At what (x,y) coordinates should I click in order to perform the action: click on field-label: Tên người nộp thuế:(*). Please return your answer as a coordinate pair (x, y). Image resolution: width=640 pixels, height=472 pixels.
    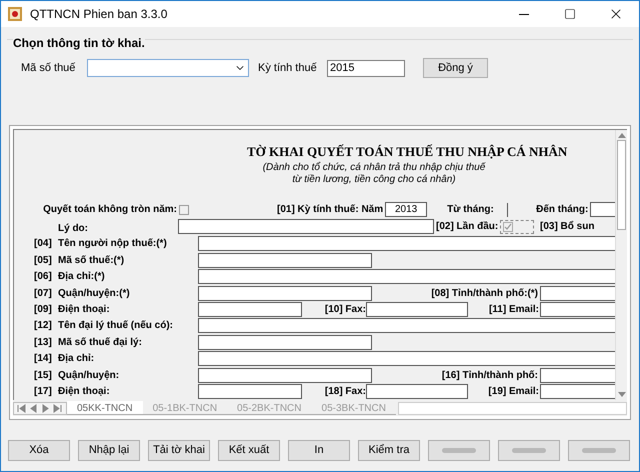
    Looking at the image, I should click on (112, 244).